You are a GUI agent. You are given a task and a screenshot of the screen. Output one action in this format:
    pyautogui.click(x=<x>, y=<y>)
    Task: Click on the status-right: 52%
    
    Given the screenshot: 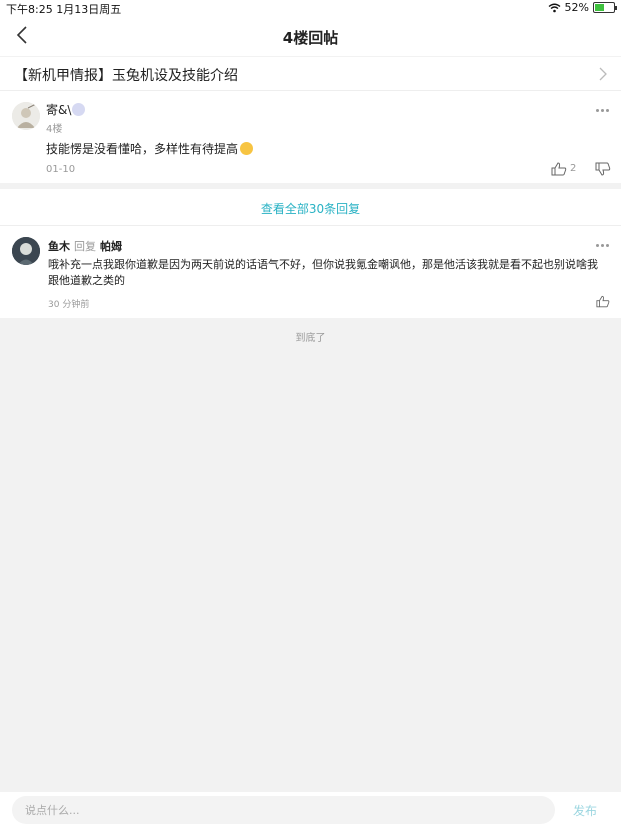 What is the action you would take?
    pyautogui.click(x=582, y=7)
    